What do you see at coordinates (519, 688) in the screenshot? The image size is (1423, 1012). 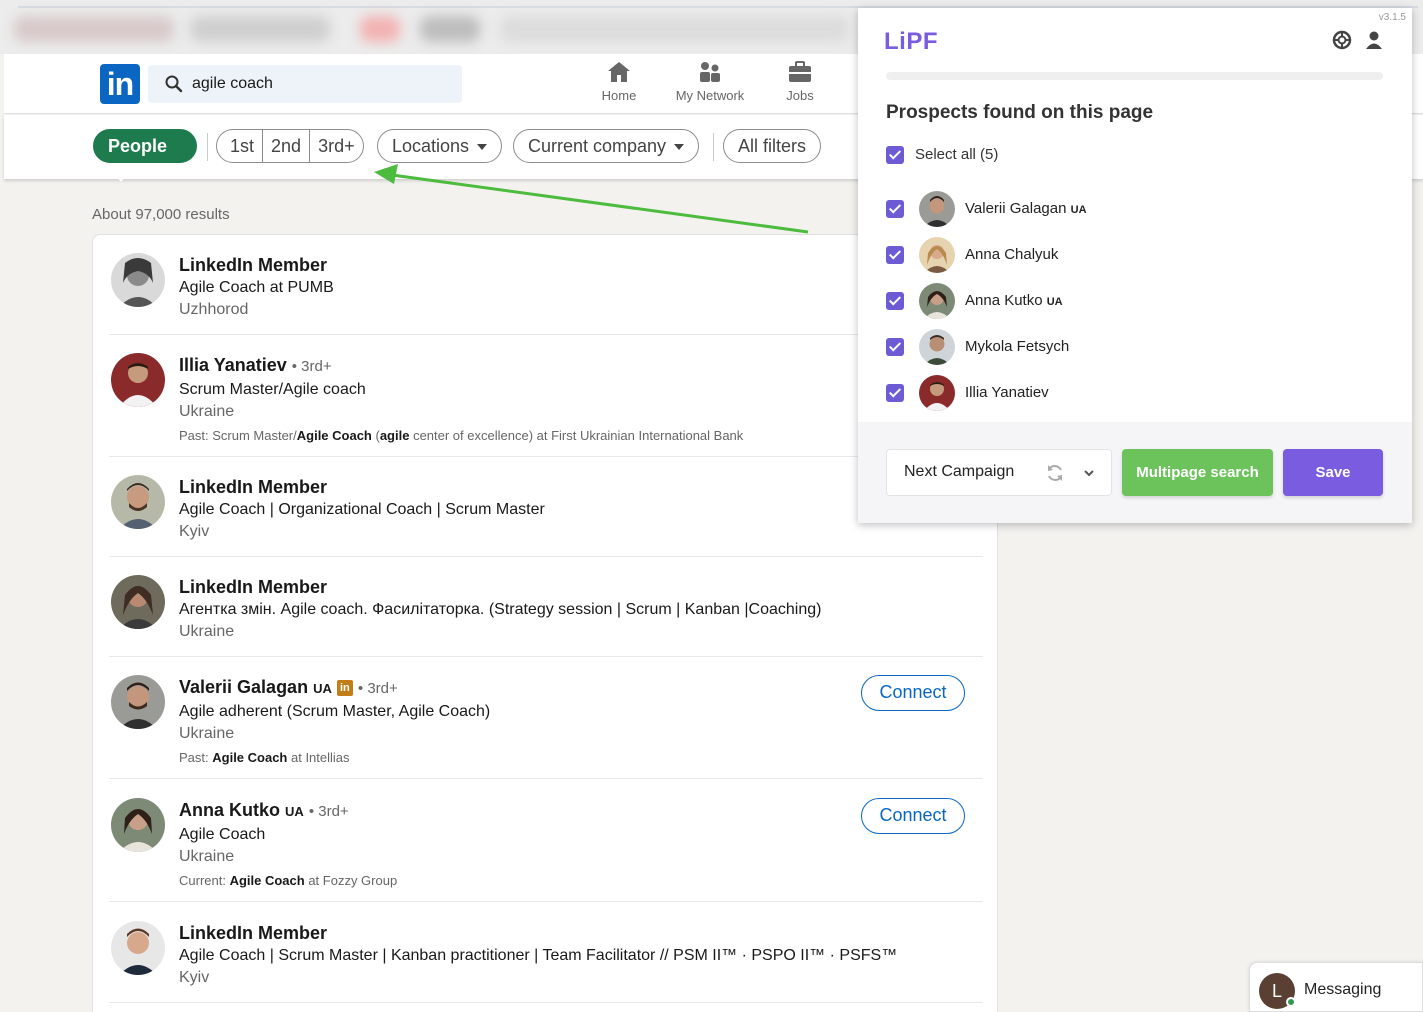 I see `result-name: Valerii Galagan UA in • 3rd+` at bounding box center [519, 688].